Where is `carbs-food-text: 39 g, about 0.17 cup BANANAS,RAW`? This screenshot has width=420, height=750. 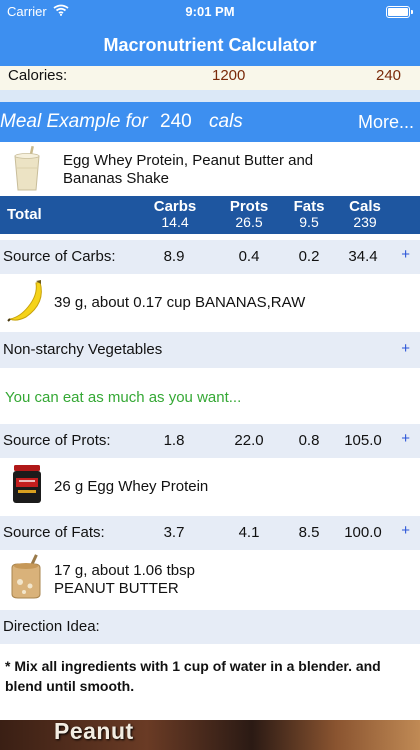
carbs-food-text: 39 g, about 0.17 cup BANANAS,RAW is located at coordinates (180, 302).